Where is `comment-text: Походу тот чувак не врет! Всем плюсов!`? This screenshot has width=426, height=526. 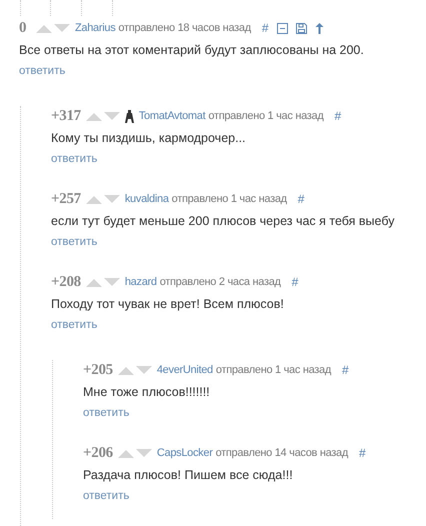 comment-text: Походу тот чувак не врет! Всем плюсов! is located at coordinates (168, 304).